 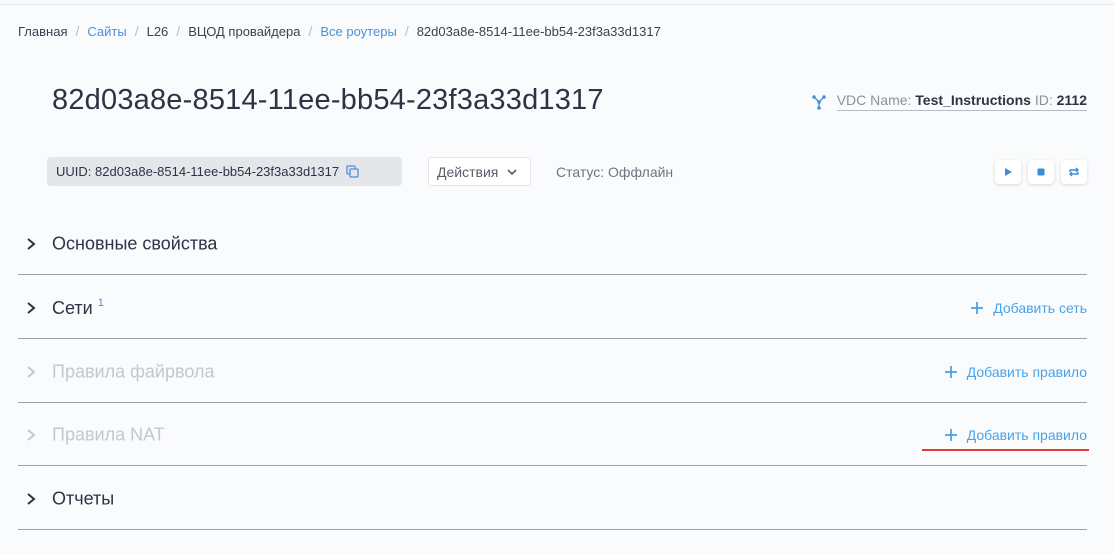 I want to click on breadcrumb-provider-vdc: ВЦОД провайдера, so click(x=244, y=31).